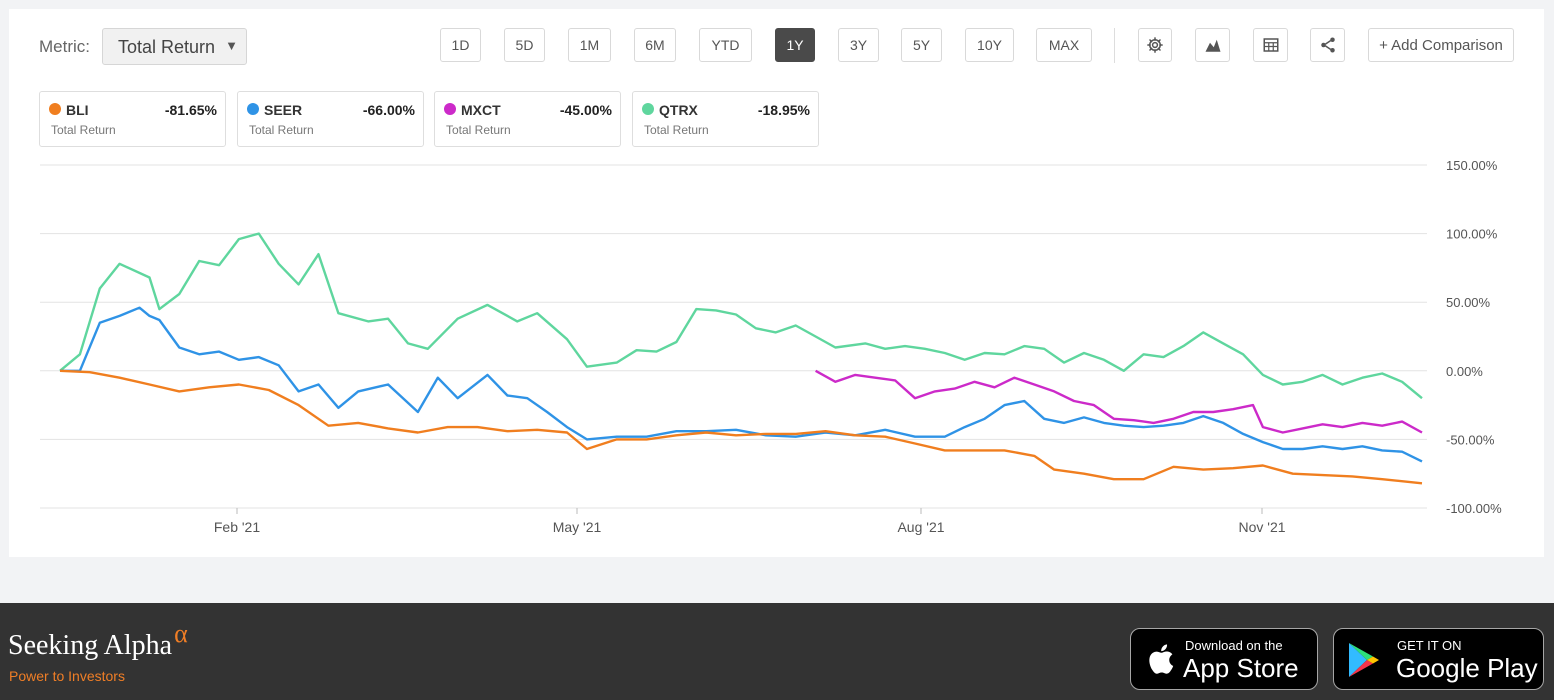  I want to click on google-play-icon, so click(1364, 660).